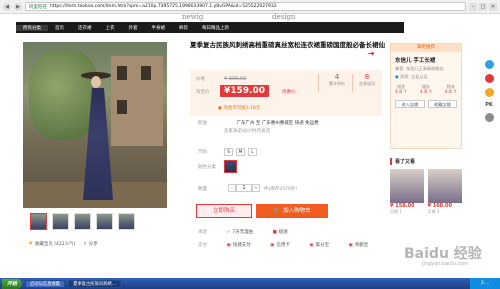  Describe the element at coordinates (322, 245) in the screenshot. I see `pay-points-label: 集分宝` at that location.